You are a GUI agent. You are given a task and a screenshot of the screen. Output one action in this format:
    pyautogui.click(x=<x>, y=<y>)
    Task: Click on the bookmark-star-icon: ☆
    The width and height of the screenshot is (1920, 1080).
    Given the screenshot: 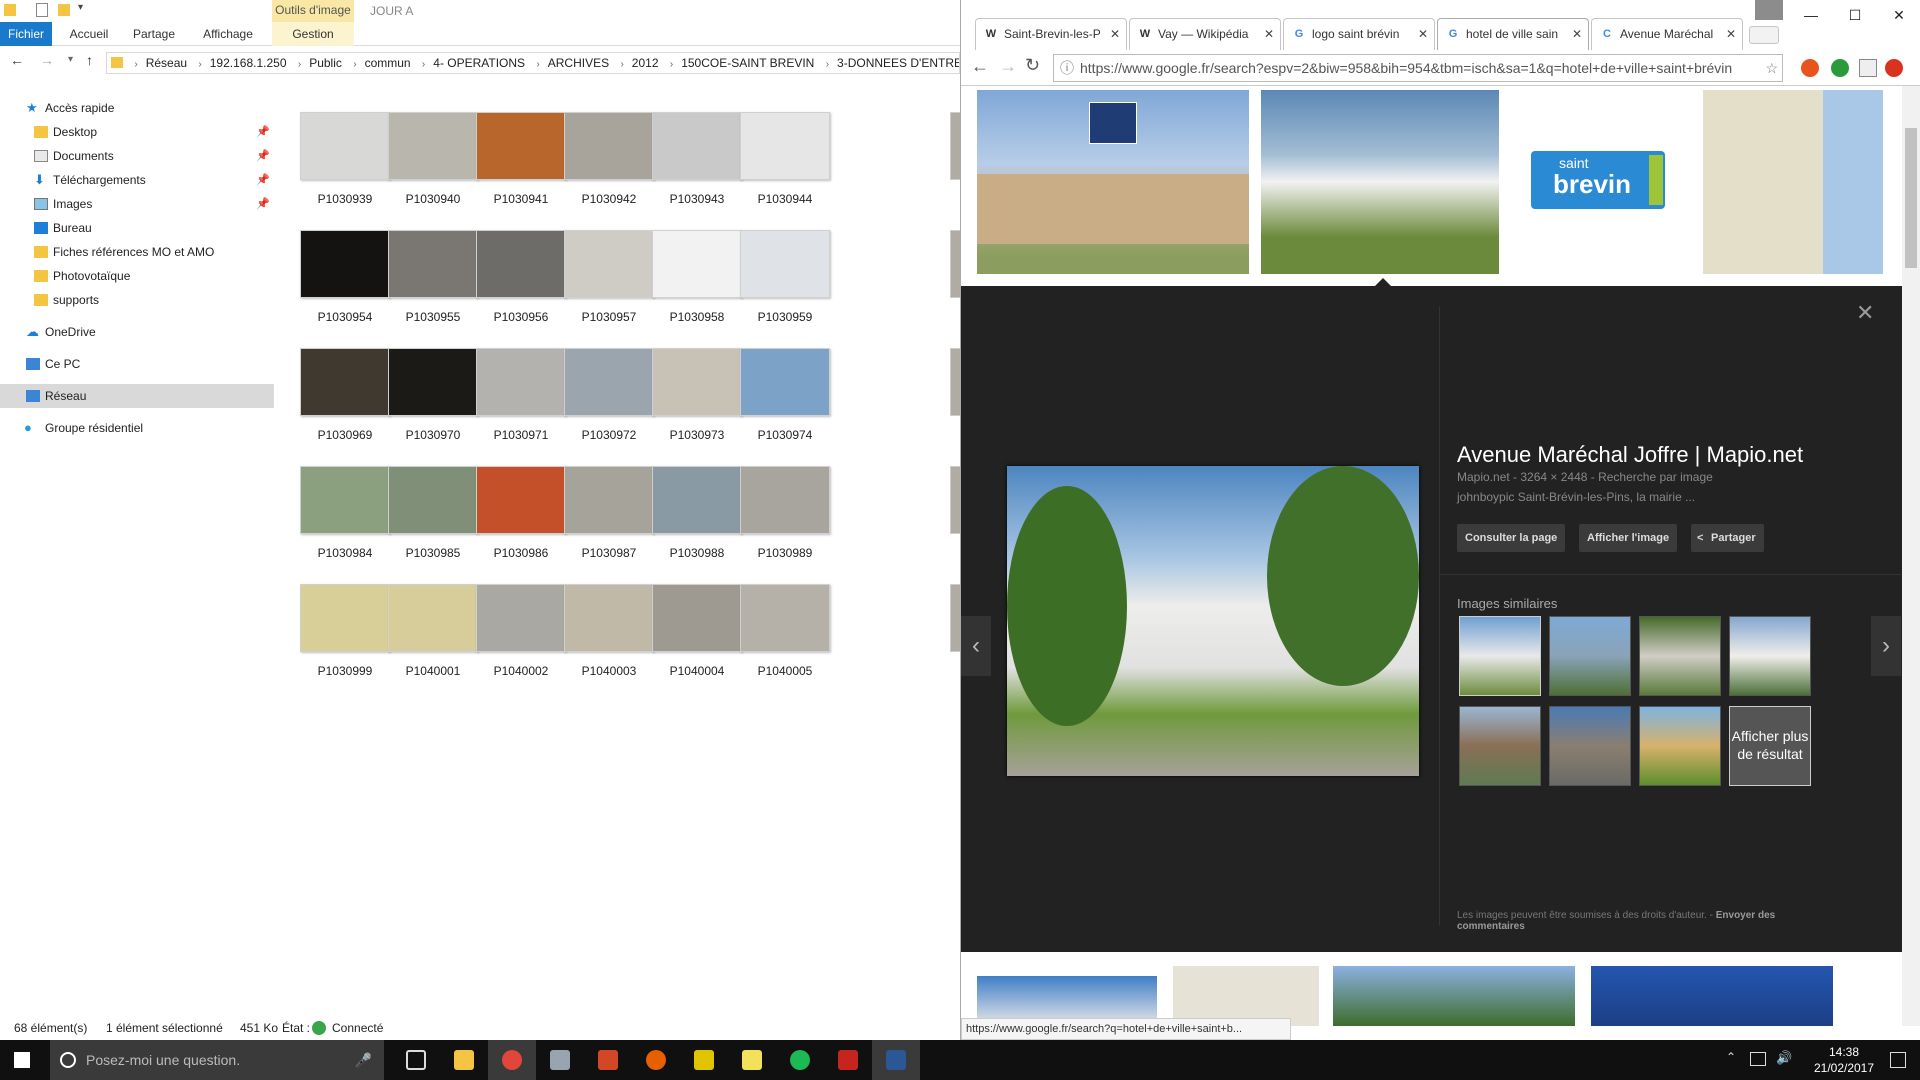 What is the action you would take?
    pyautogui.click(x=1771, y=68)
    